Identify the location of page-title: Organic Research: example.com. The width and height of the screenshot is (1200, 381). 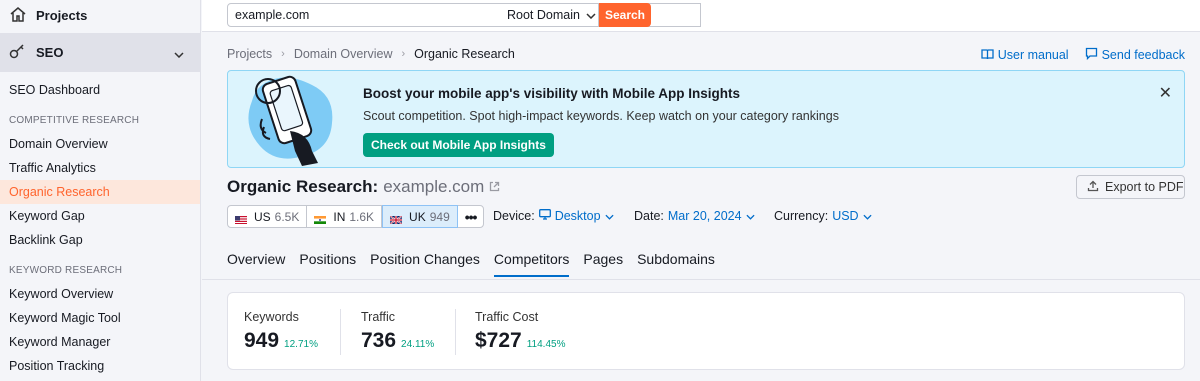
(363, 187).